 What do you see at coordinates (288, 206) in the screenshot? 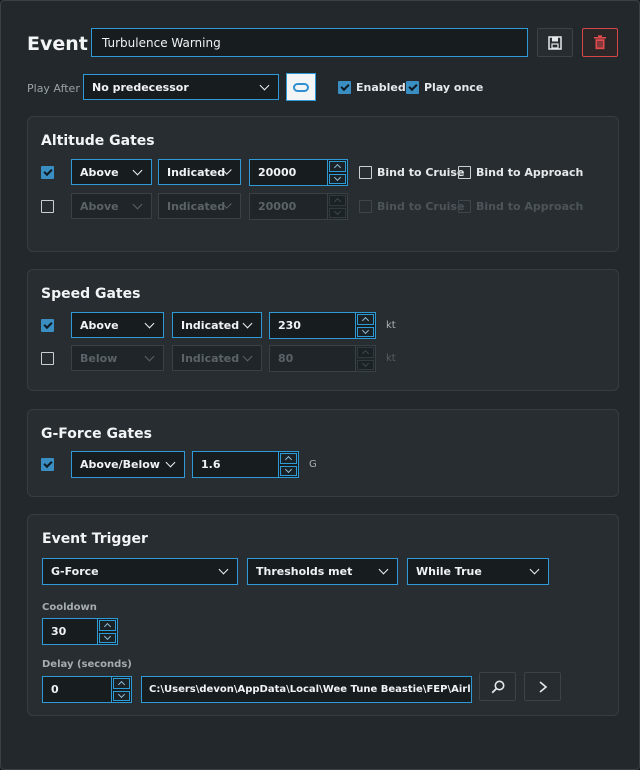
I see `altitude-gate-2-value: 20000` at bounding box center [288, 206].